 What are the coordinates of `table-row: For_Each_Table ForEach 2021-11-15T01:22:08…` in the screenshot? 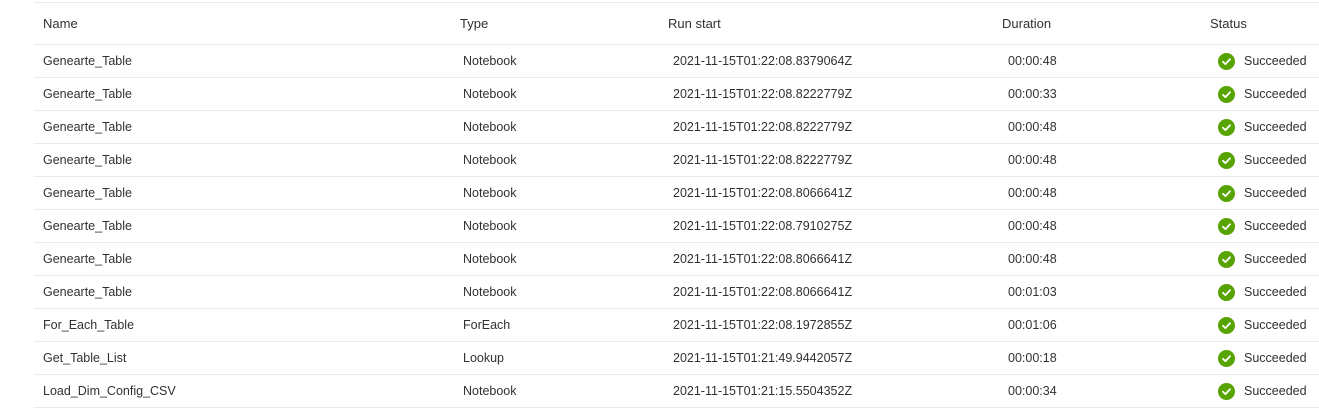 It's located at (676, 325).